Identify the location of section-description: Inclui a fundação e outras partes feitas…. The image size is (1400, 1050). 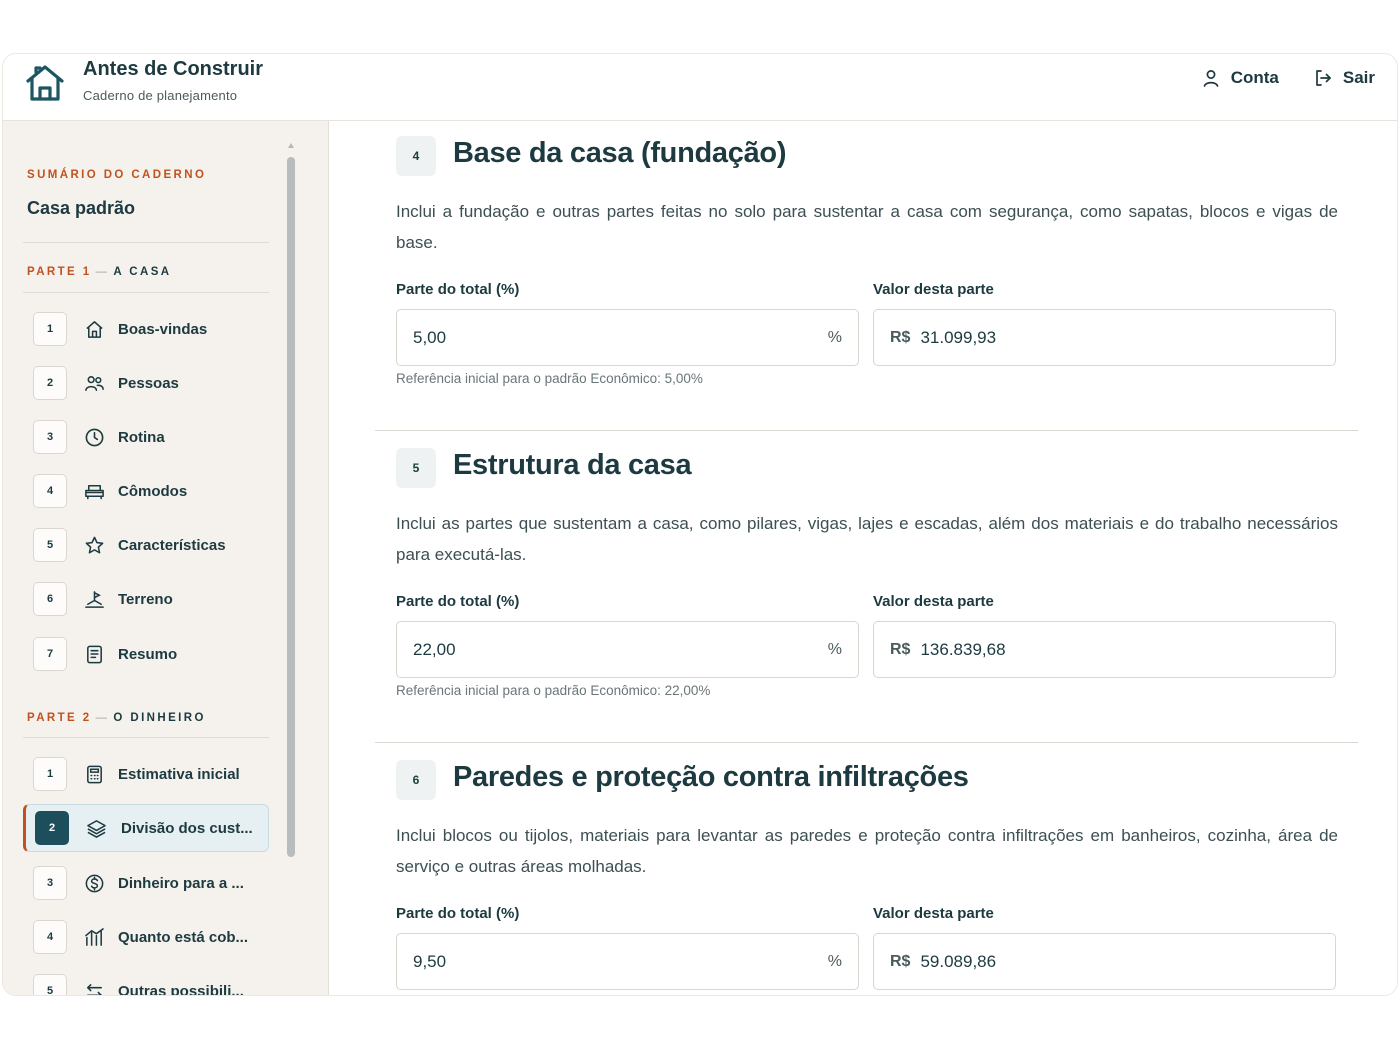
(867, 227).